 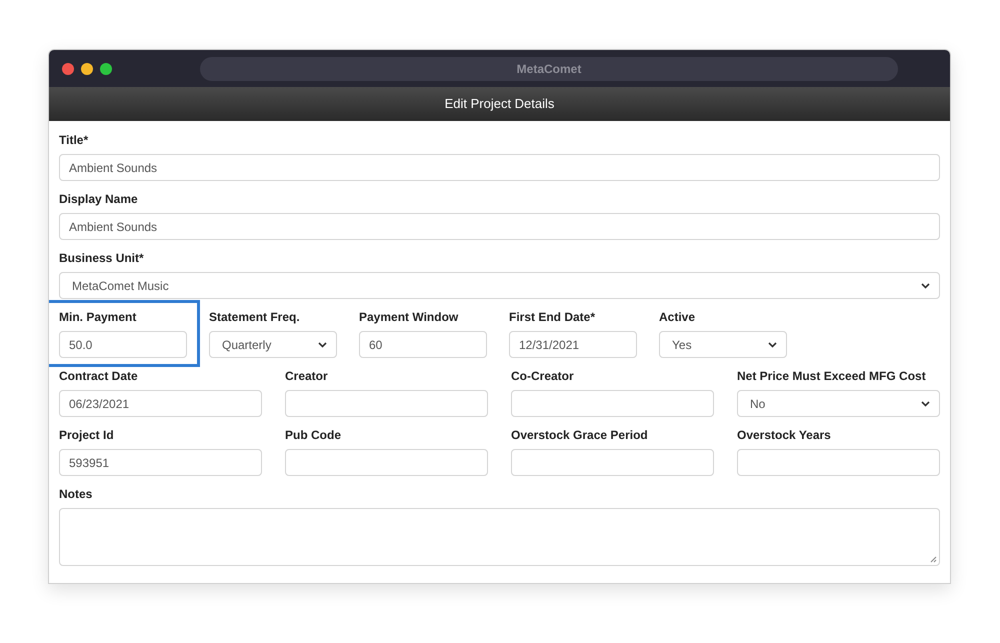 What do you see at coordinates (499, 537) in the screenshot?
I see `text-area` at bounding box center [499, 537].